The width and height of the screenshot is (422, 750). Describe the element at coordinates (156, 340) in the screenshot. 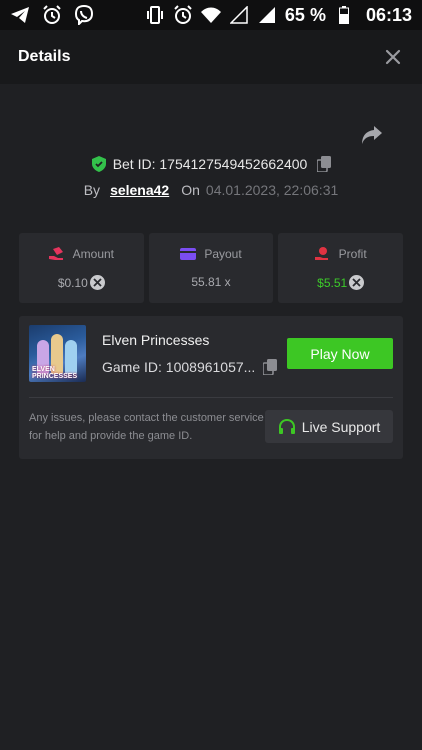

I see `game-name: Elven Princesses` at that location.